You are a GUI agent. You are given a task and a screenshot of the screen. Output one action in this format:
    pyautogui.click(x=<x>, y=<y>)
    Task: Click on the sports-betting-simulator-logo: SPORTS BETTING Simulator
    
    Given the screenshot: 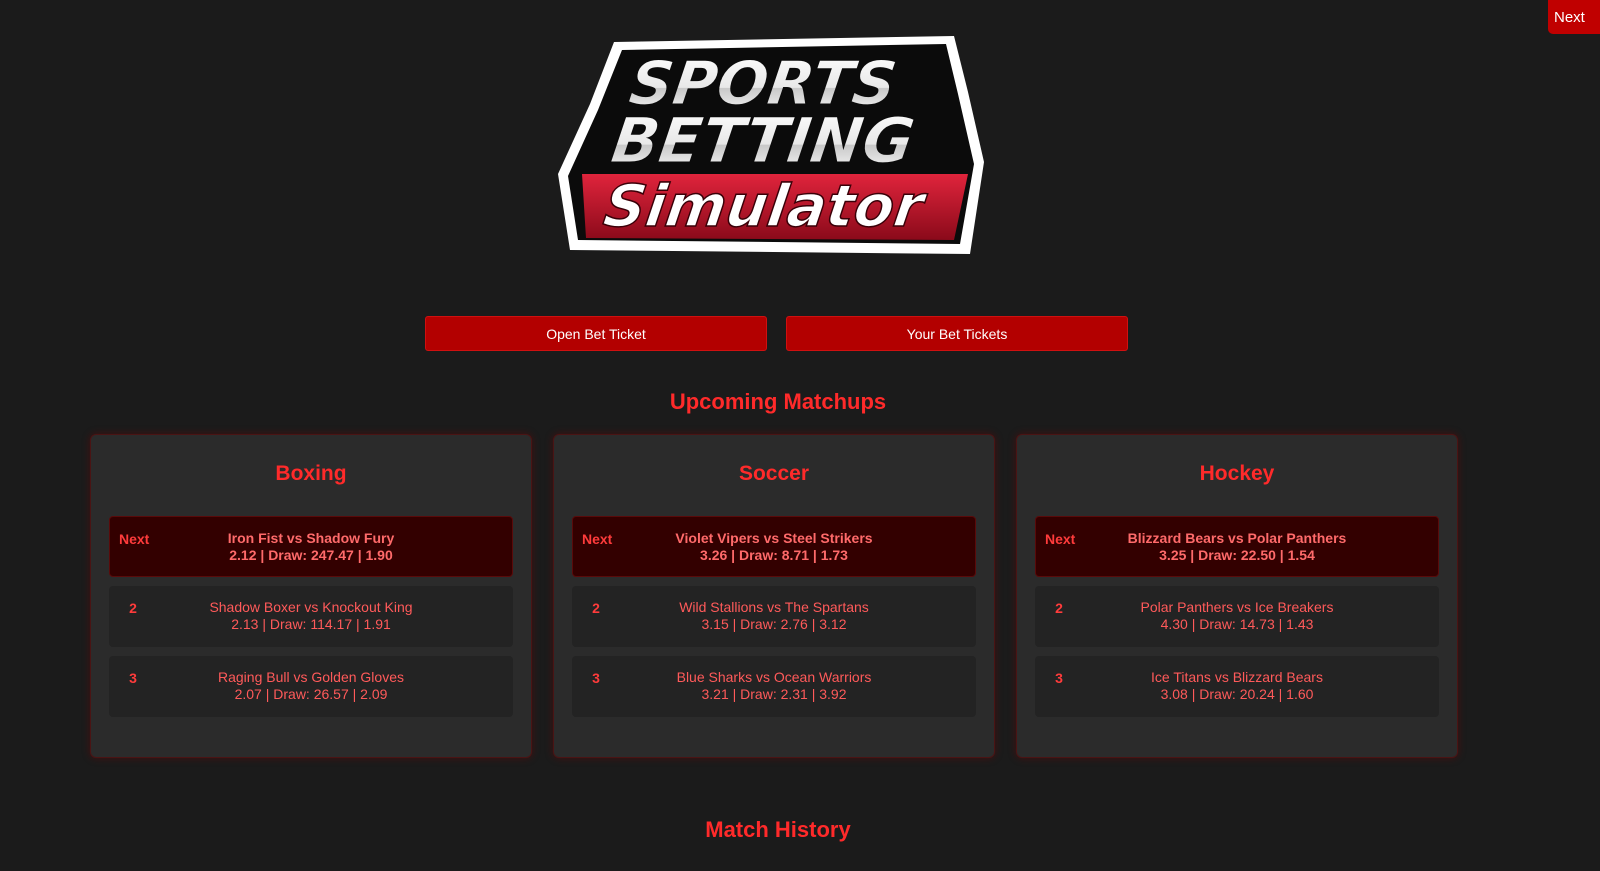 What is the action you would take?
    pyautogui.click(x=776, y=151)
    